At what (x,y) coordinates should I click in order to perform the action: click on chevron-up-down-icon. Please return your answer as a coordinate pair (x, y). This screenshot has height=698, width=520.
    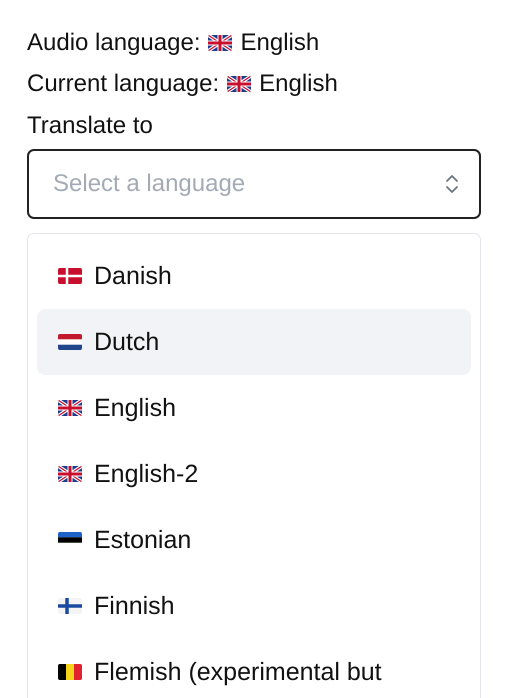
    Looking at the image, I should click on (452, 184).